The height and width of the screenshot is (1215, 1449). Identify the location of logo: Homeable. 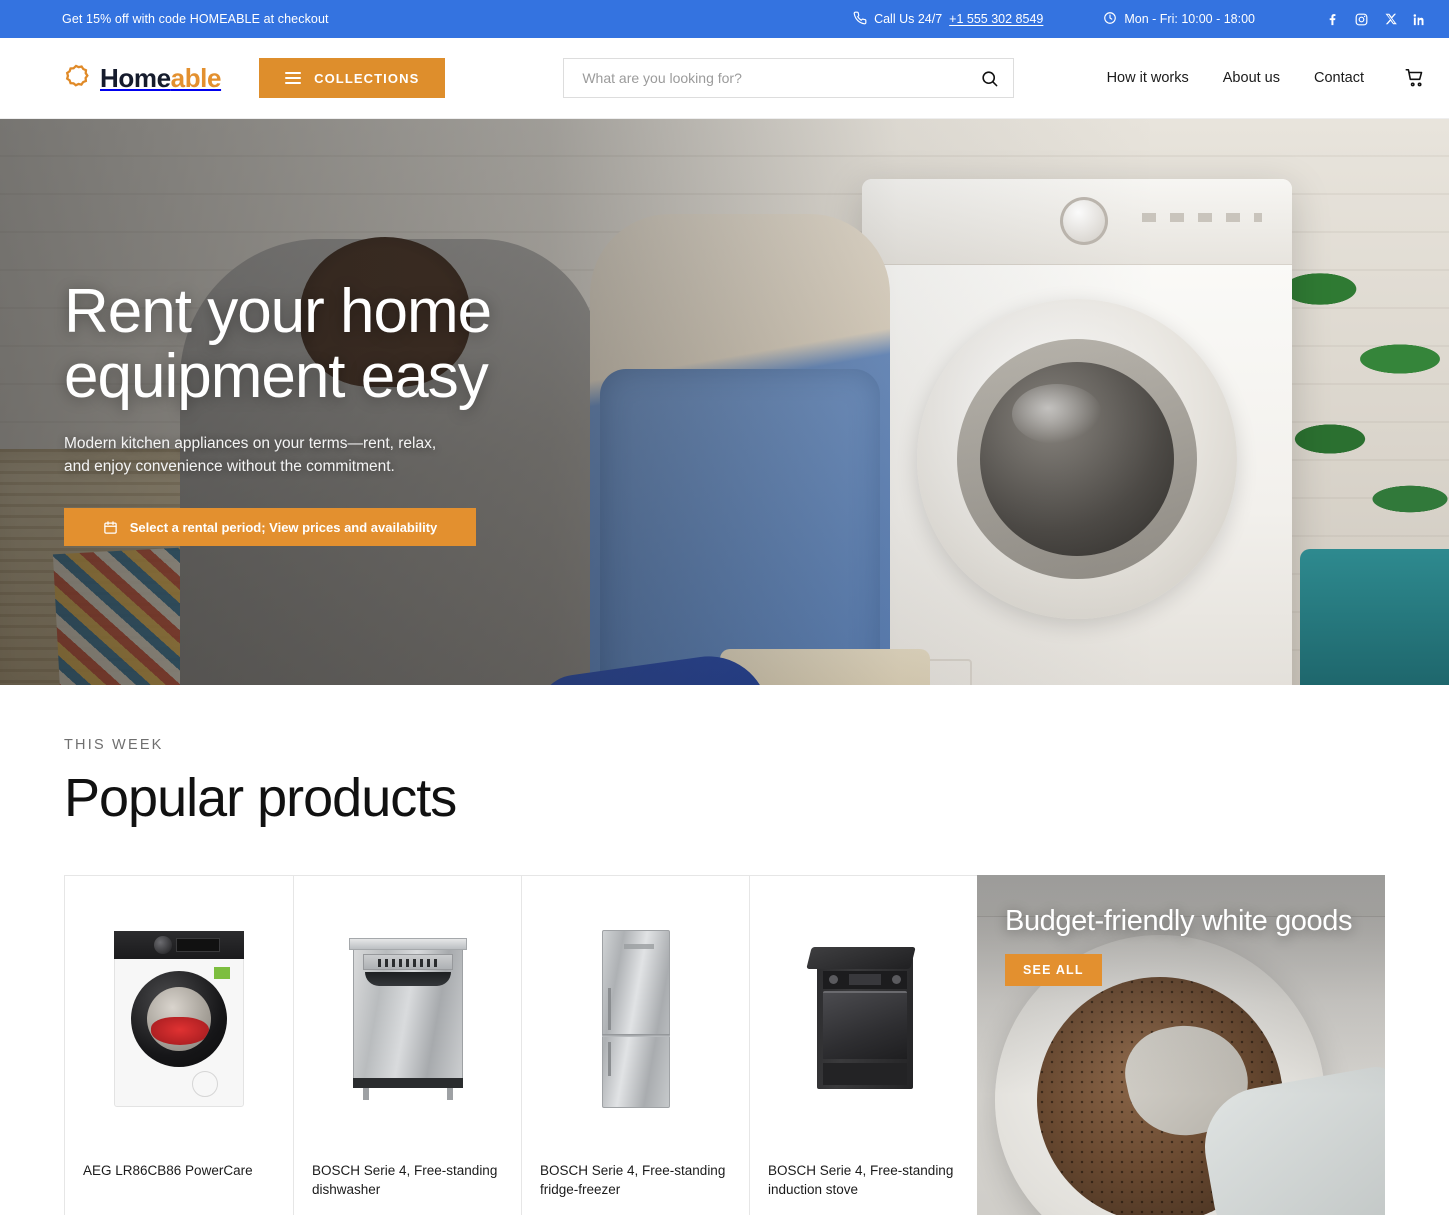
(141, 78).